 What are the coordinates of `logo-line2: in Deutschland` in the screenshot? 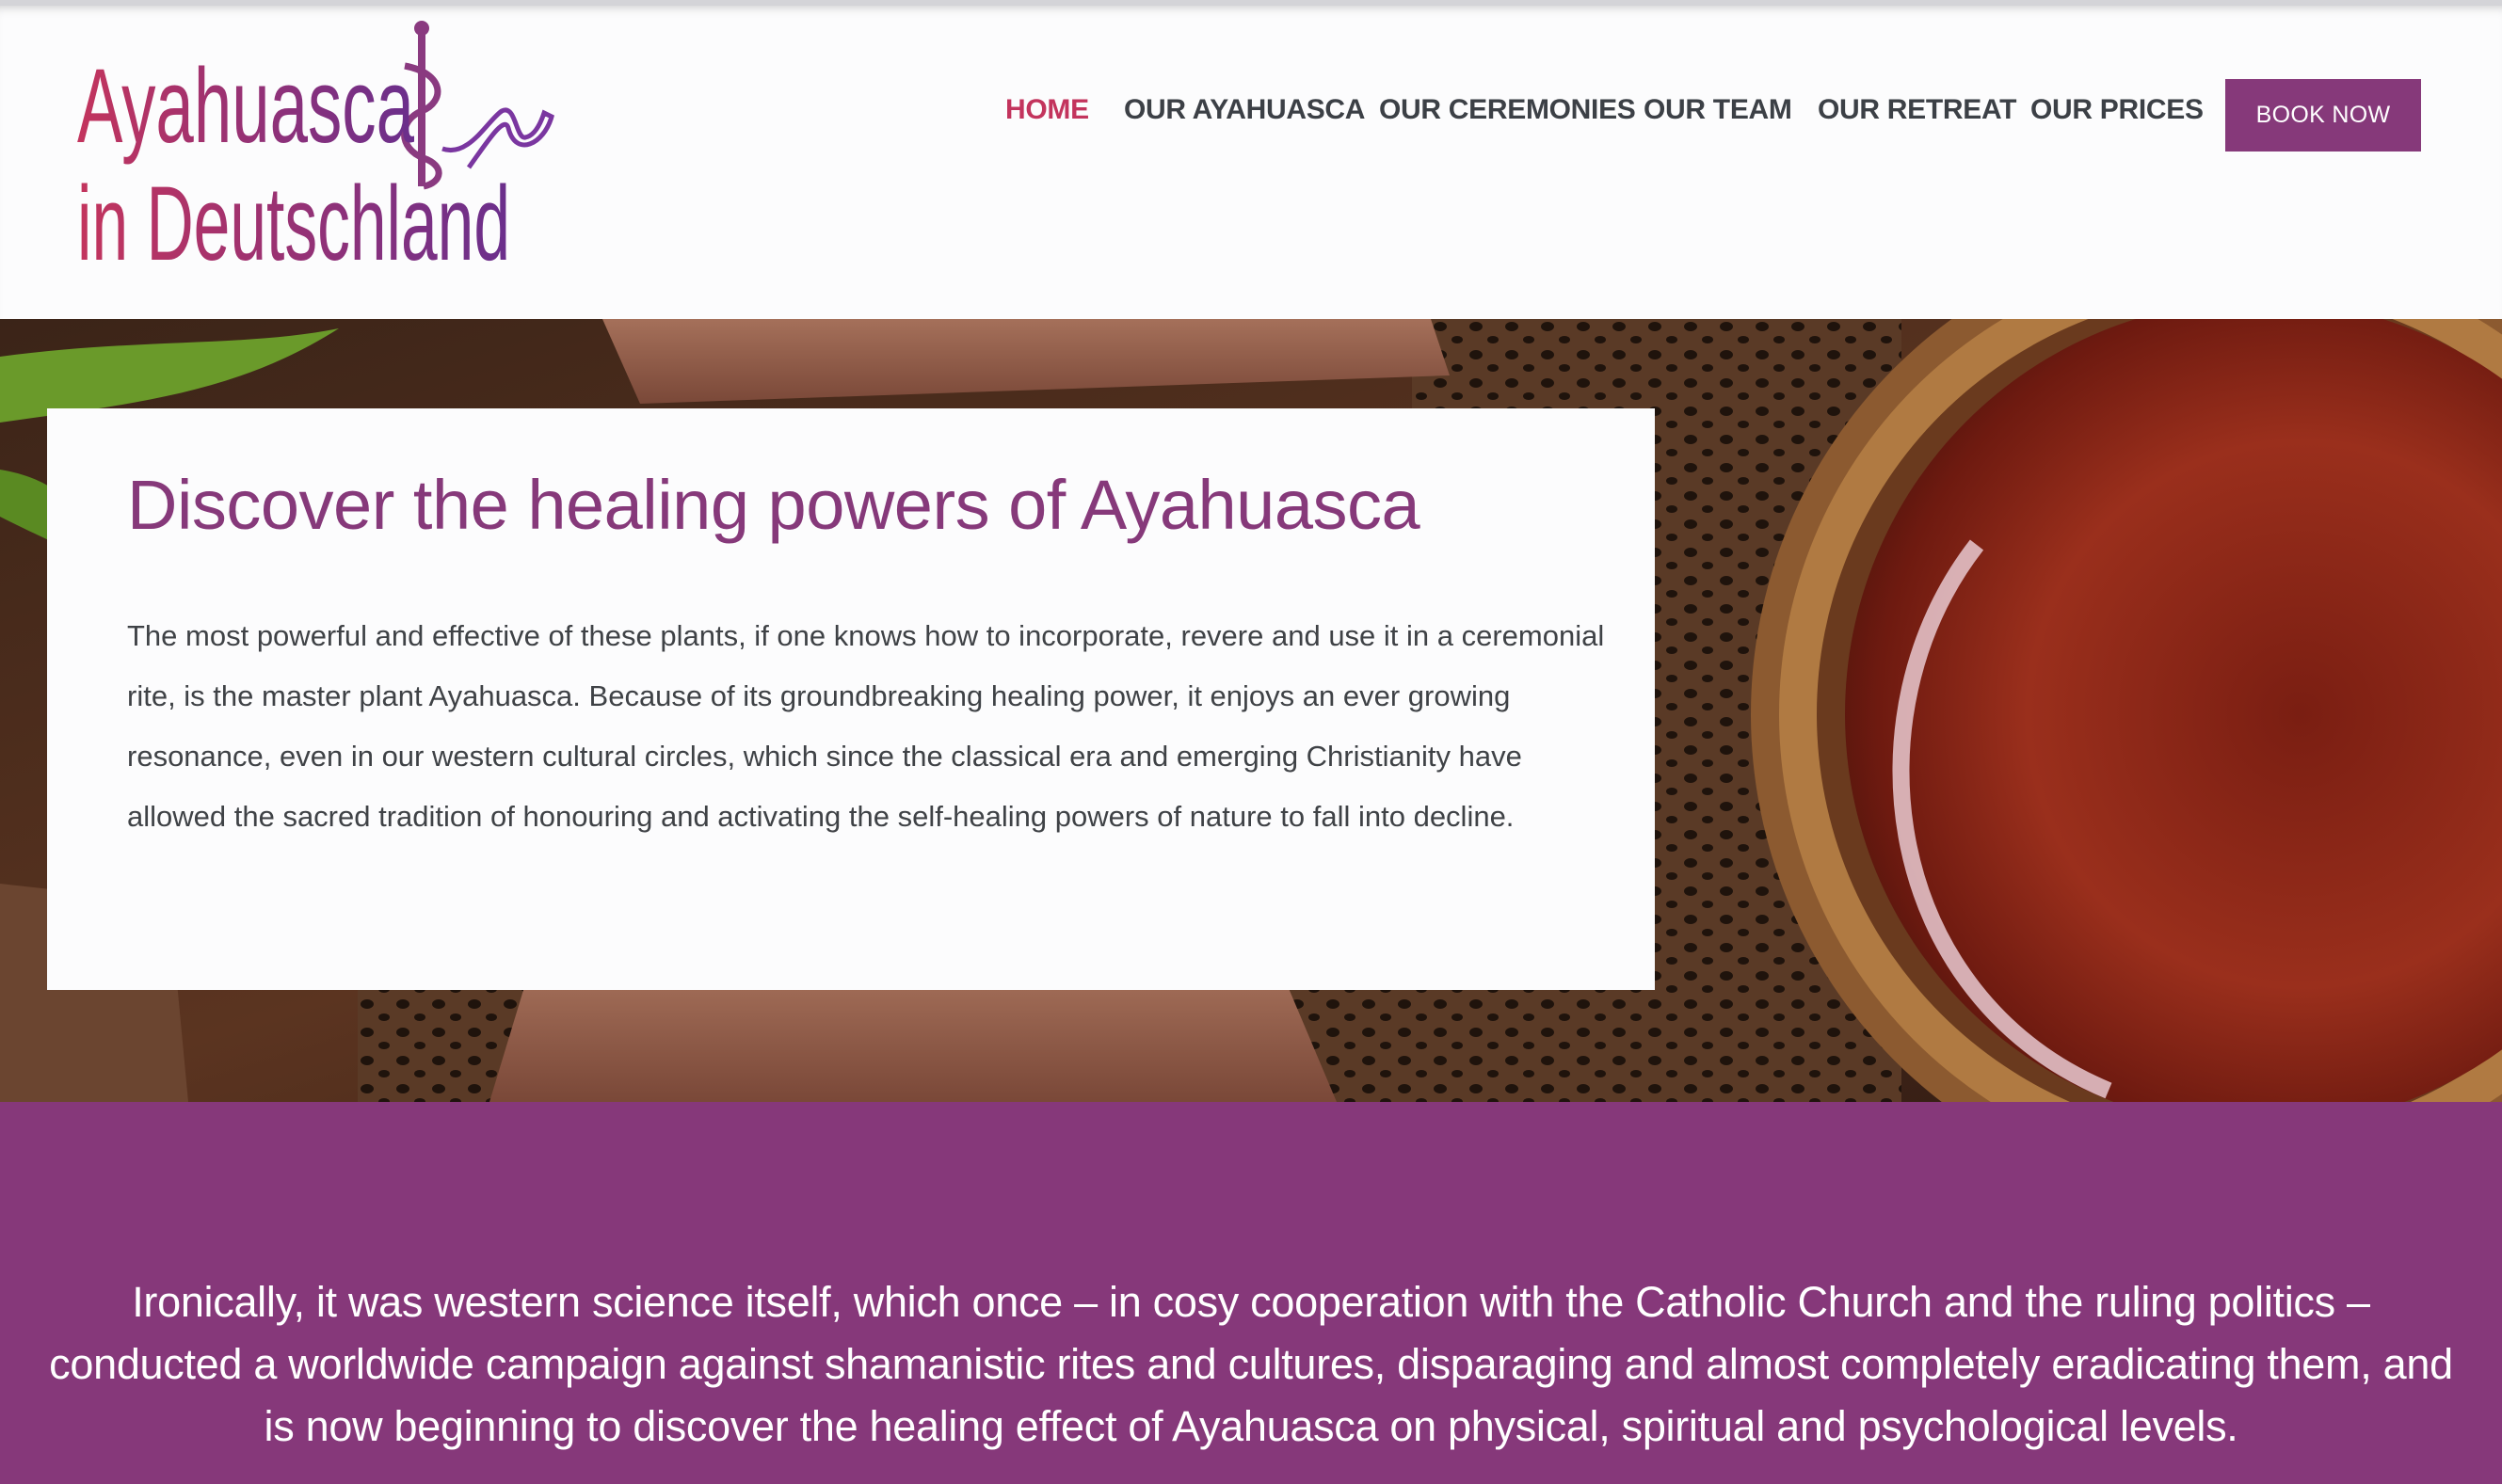 It's located at (293, 222).